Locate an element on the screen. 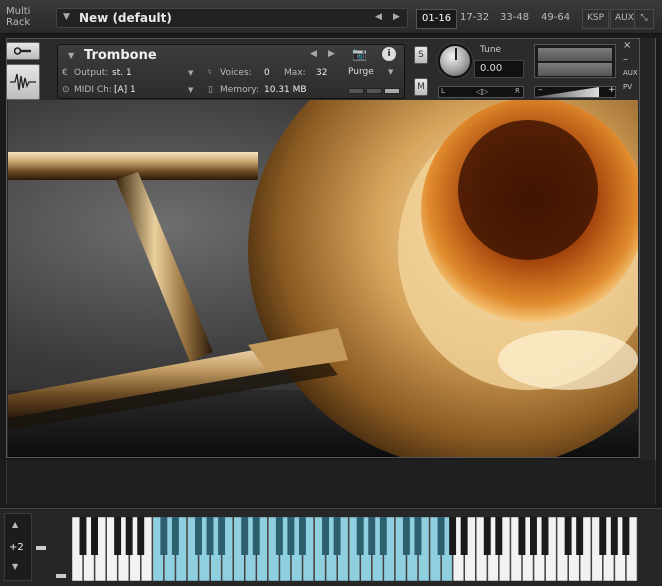  voices-value: 0 is located at coordinates (267, 73).